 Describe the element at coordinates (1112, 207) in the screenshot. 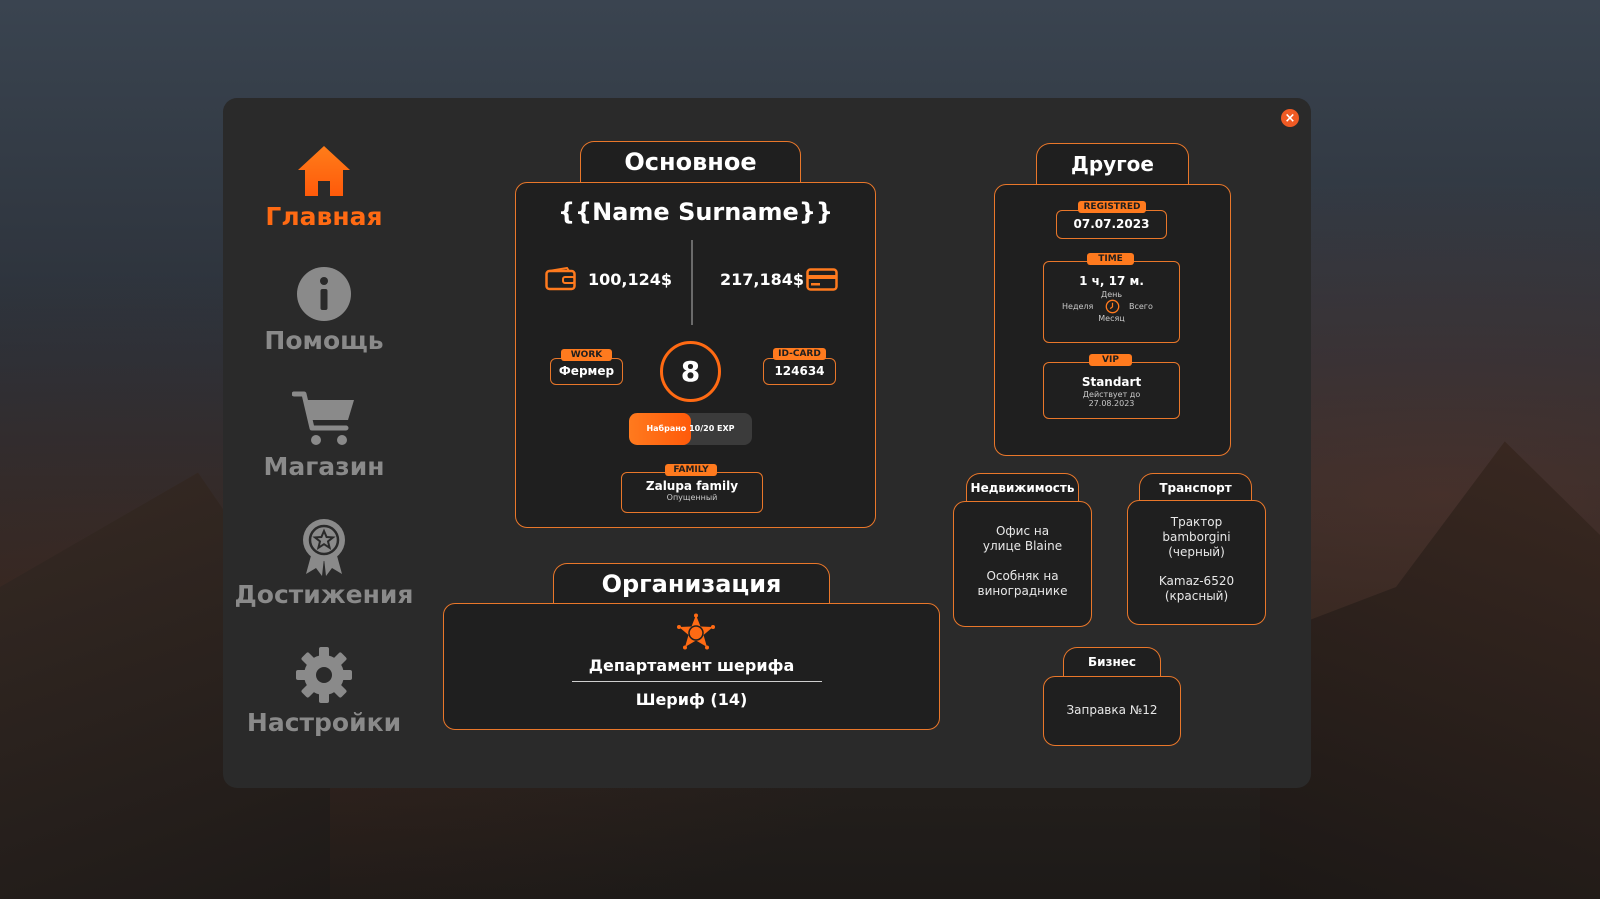

I see `registered-tag: REGISTRED` at that location.